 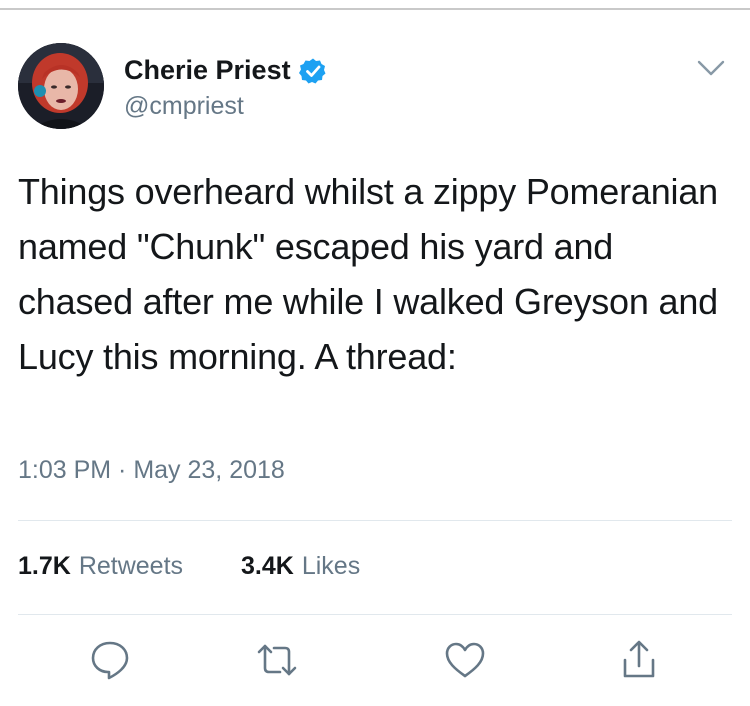 What do you see at coordinates (312, 71) in the screenshot?
I see `verified-badge-icon` at bounding box center [312, 71].